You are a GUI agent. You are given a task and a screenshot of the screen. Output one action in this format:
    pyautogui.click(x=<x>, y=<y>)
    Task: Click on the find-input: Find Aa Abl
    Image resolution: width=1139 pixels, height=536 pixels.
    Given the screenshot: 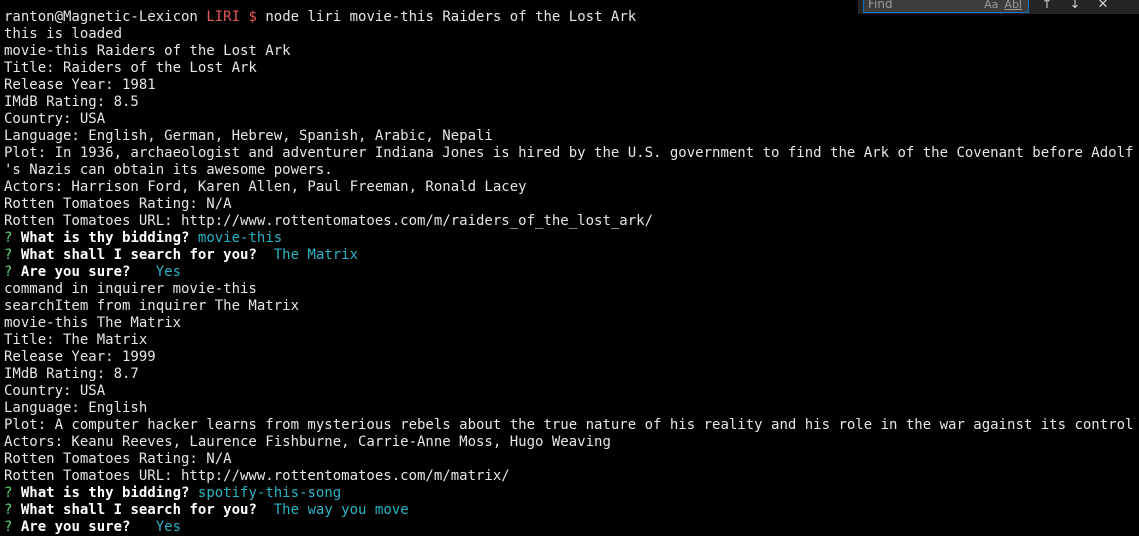 What is the action you would take?
    pyautogui.click(x=946, y=6)
    